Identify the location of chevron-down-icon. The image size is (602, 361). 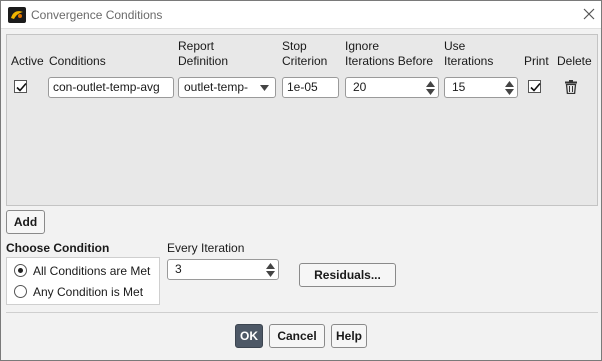
(264, 88).